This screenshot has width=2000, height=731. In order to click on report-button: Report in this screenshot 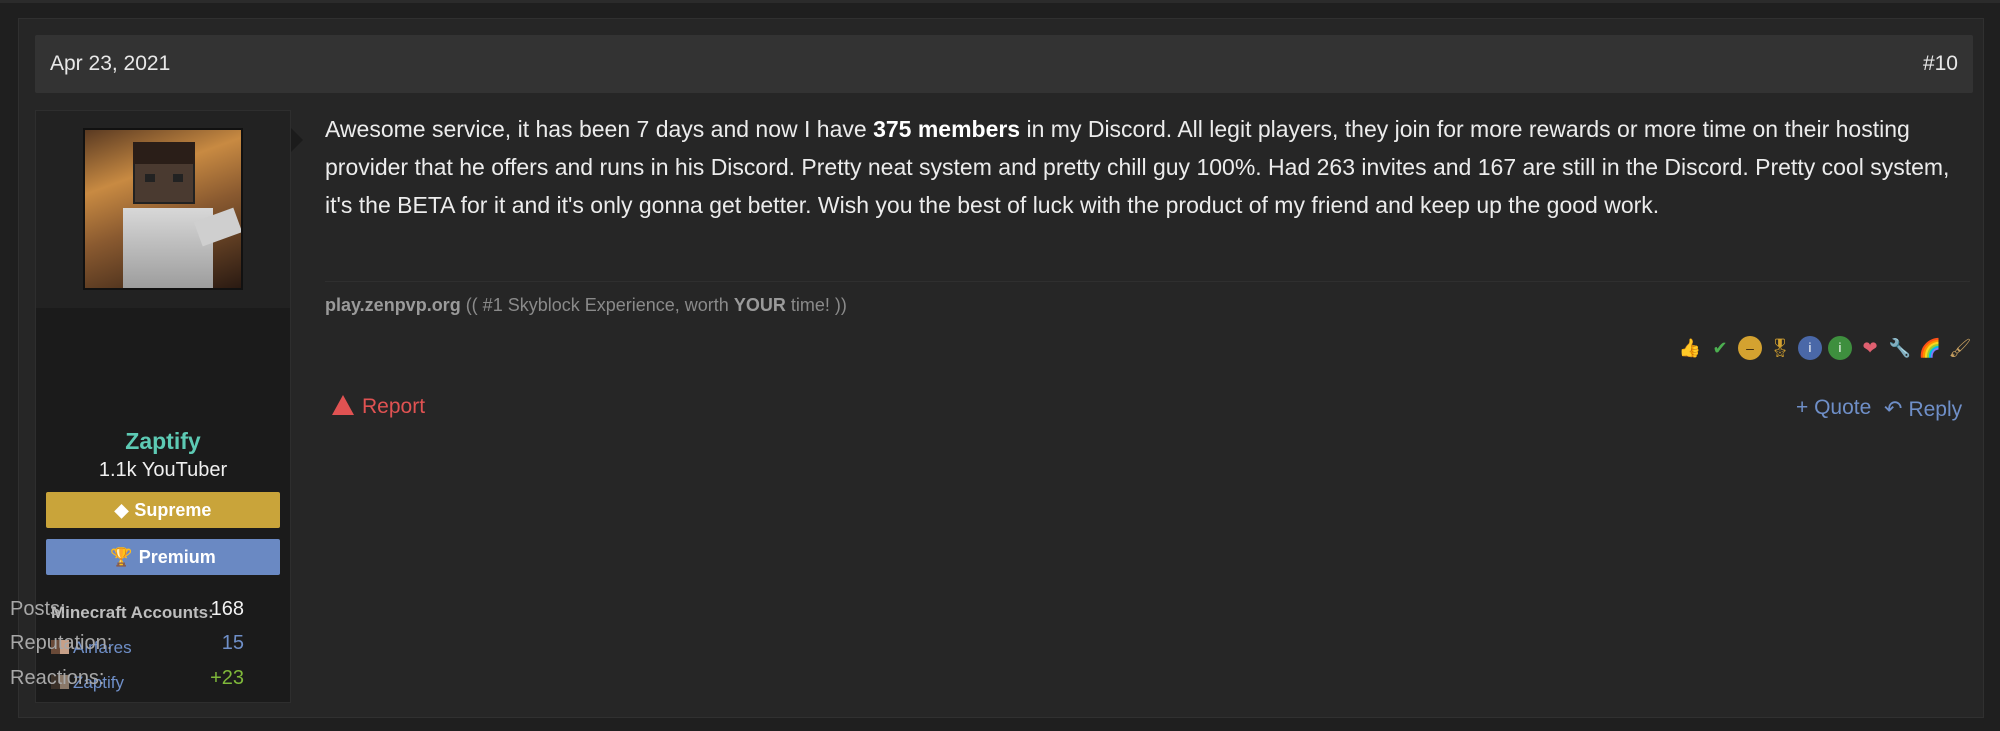, I will do `click(378, 407)`.